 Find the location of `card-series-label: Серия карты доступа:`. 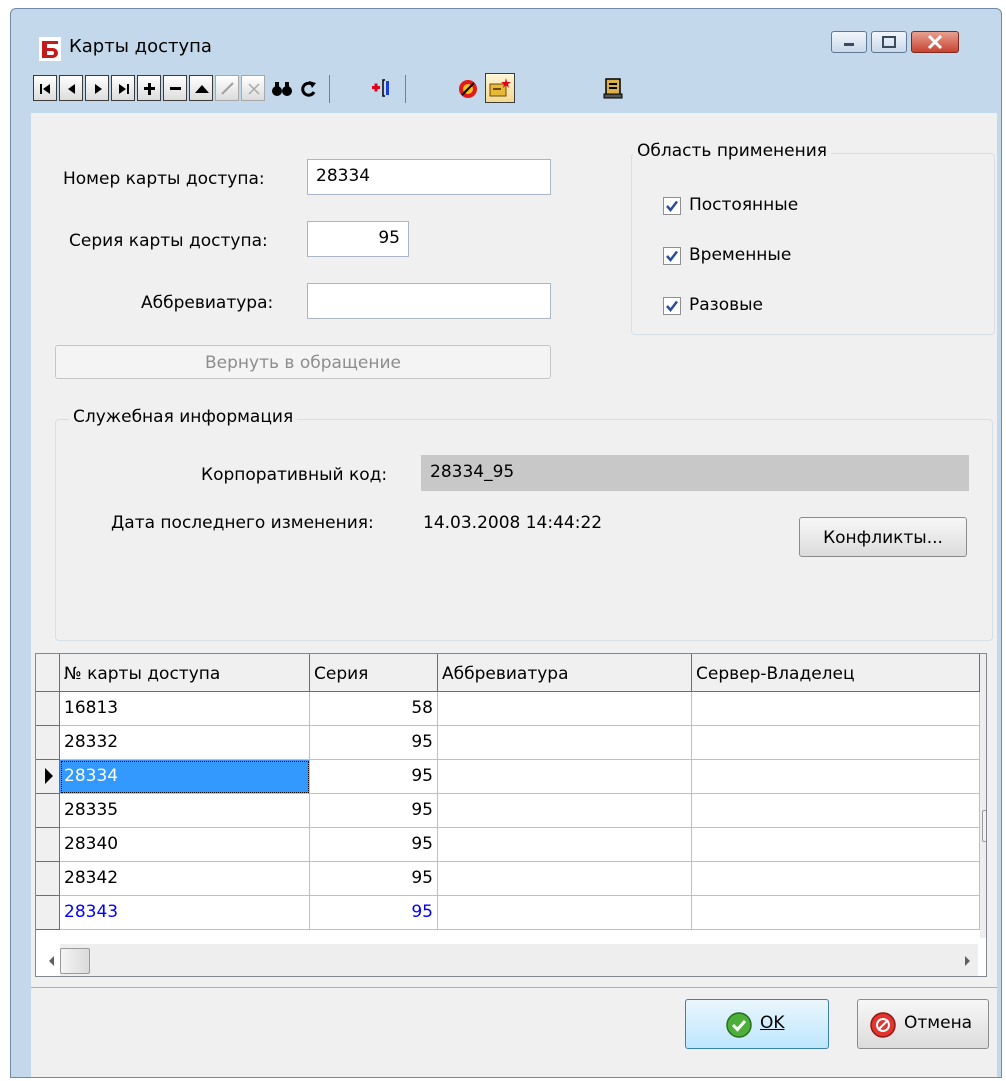

card-series-label: Серия карты доступа: is located at coordinates (168, 241).